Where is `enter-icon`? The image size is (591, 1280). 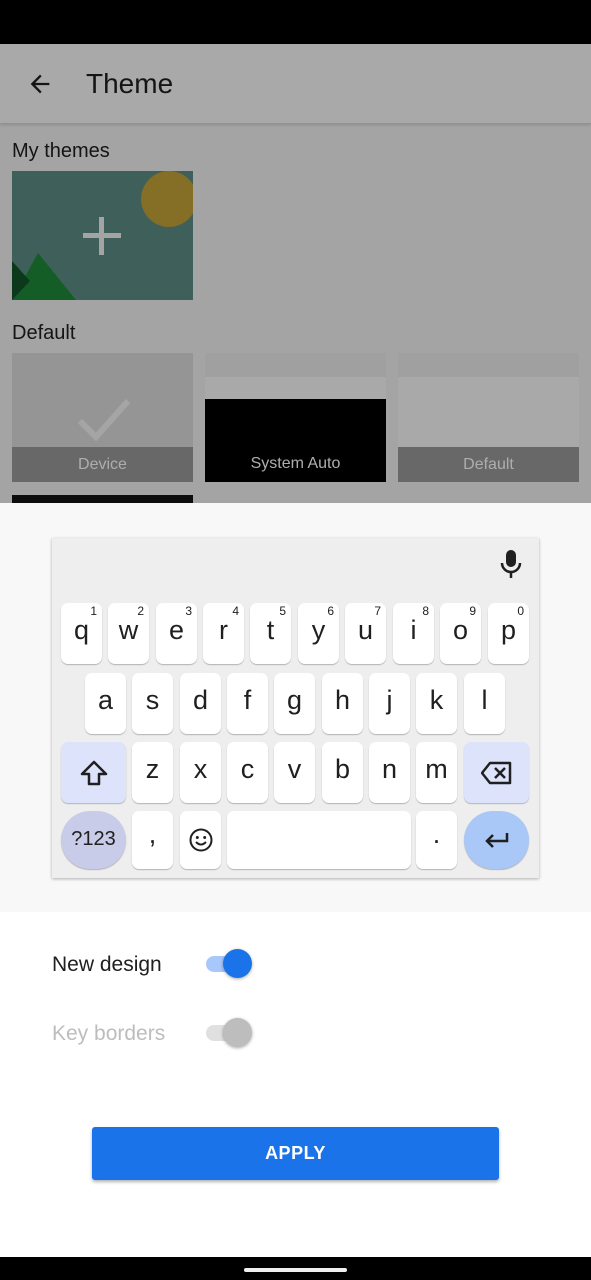
enter-icon is located at coordinates (496, 840).